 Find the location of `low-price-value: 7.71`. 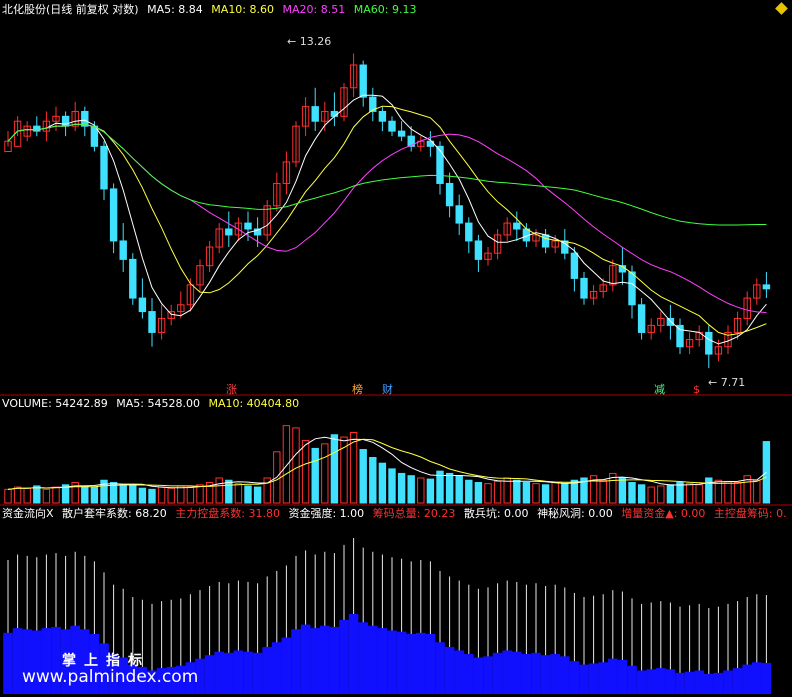

low-price-value: 7.71 is located at coordinates (733, 382).